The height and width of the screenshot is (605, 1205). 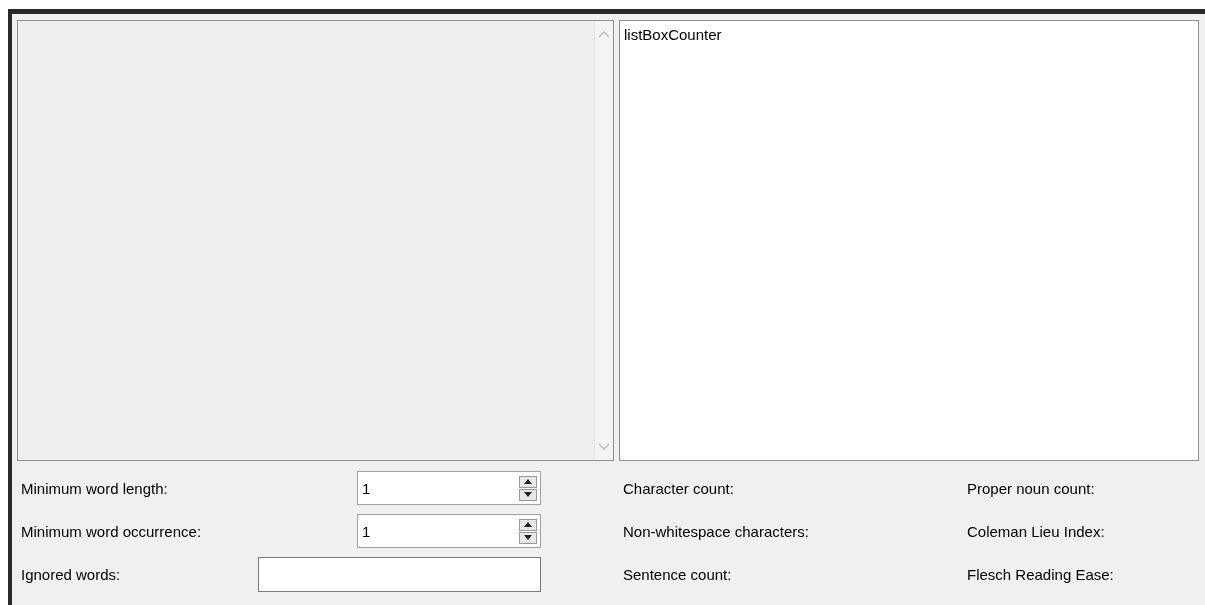 I want to click on field-label: Minimum word length:, so click(x=94, y=488).